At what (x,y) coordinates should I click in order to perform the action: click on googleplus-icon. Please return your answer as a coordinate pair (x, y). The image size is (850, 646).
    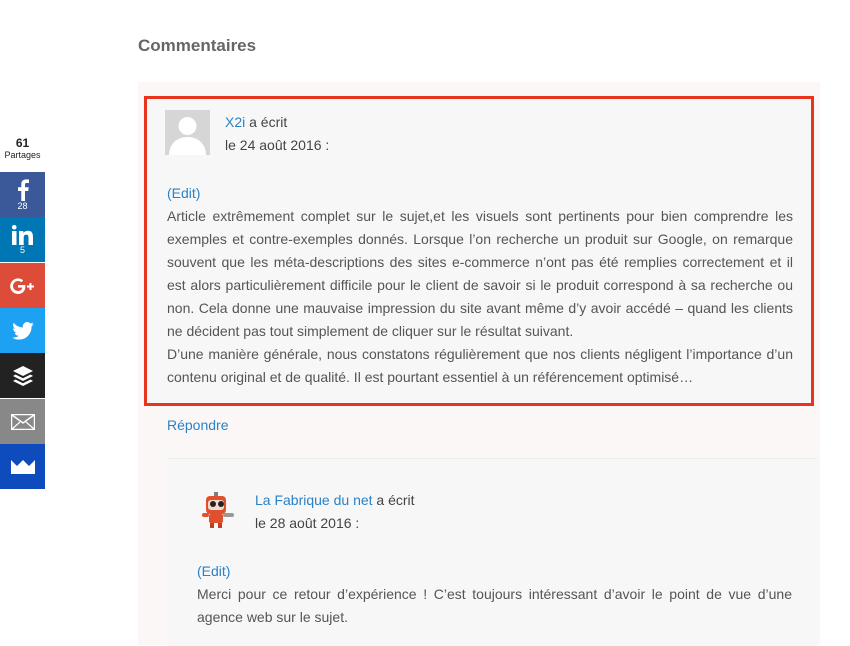
    Looking at the image, I should click on (21, 285).